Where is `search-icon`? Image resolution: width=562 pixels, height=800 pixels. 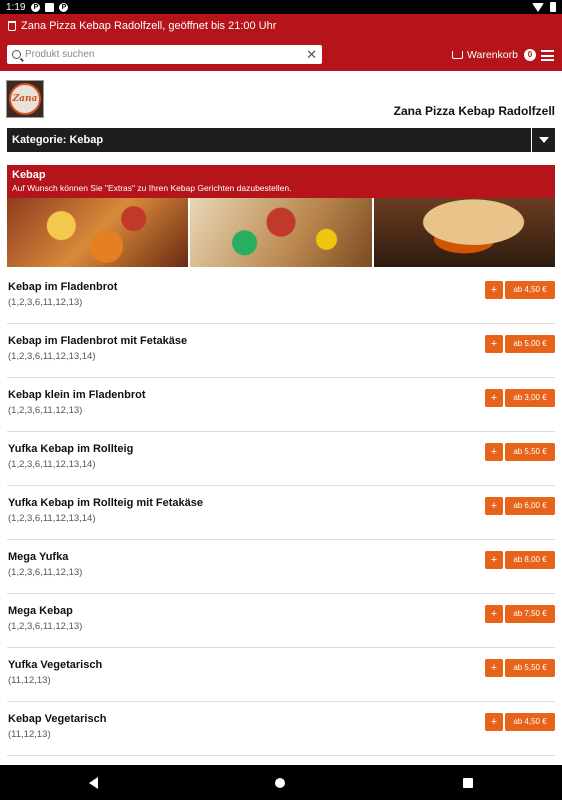
search-icon is located at coordinates (16, 54).